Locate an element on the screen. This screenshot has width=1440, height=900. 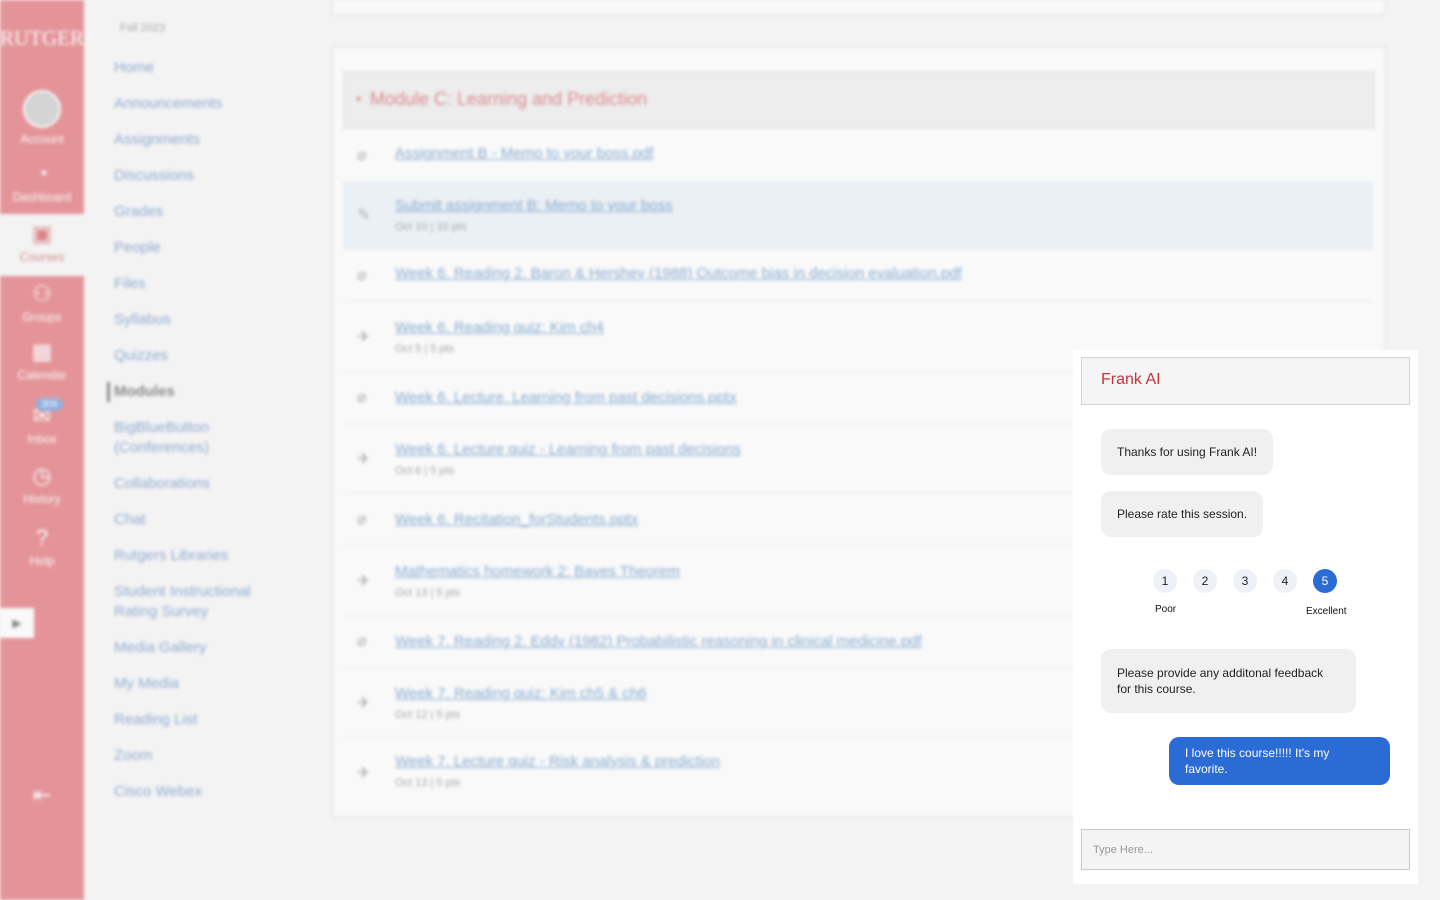
course-nav-reading-list: Reading List is located at coordinates (155, 720).